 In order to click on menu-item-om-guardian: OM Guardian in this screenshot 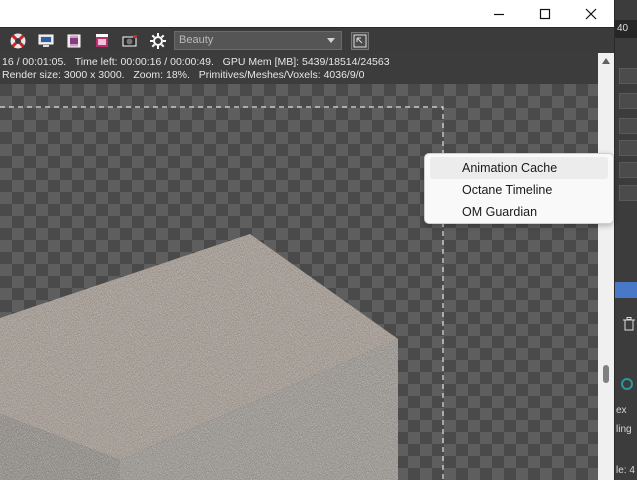, I will do `click(519, 212)`.